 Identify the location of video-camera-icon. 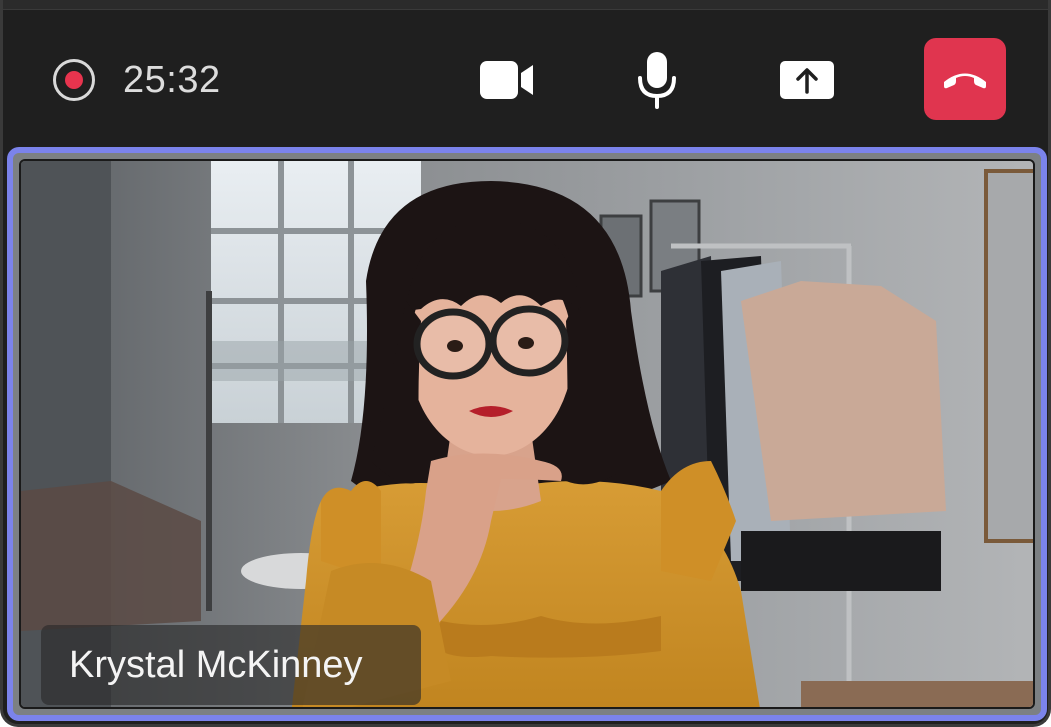
(506, 80).